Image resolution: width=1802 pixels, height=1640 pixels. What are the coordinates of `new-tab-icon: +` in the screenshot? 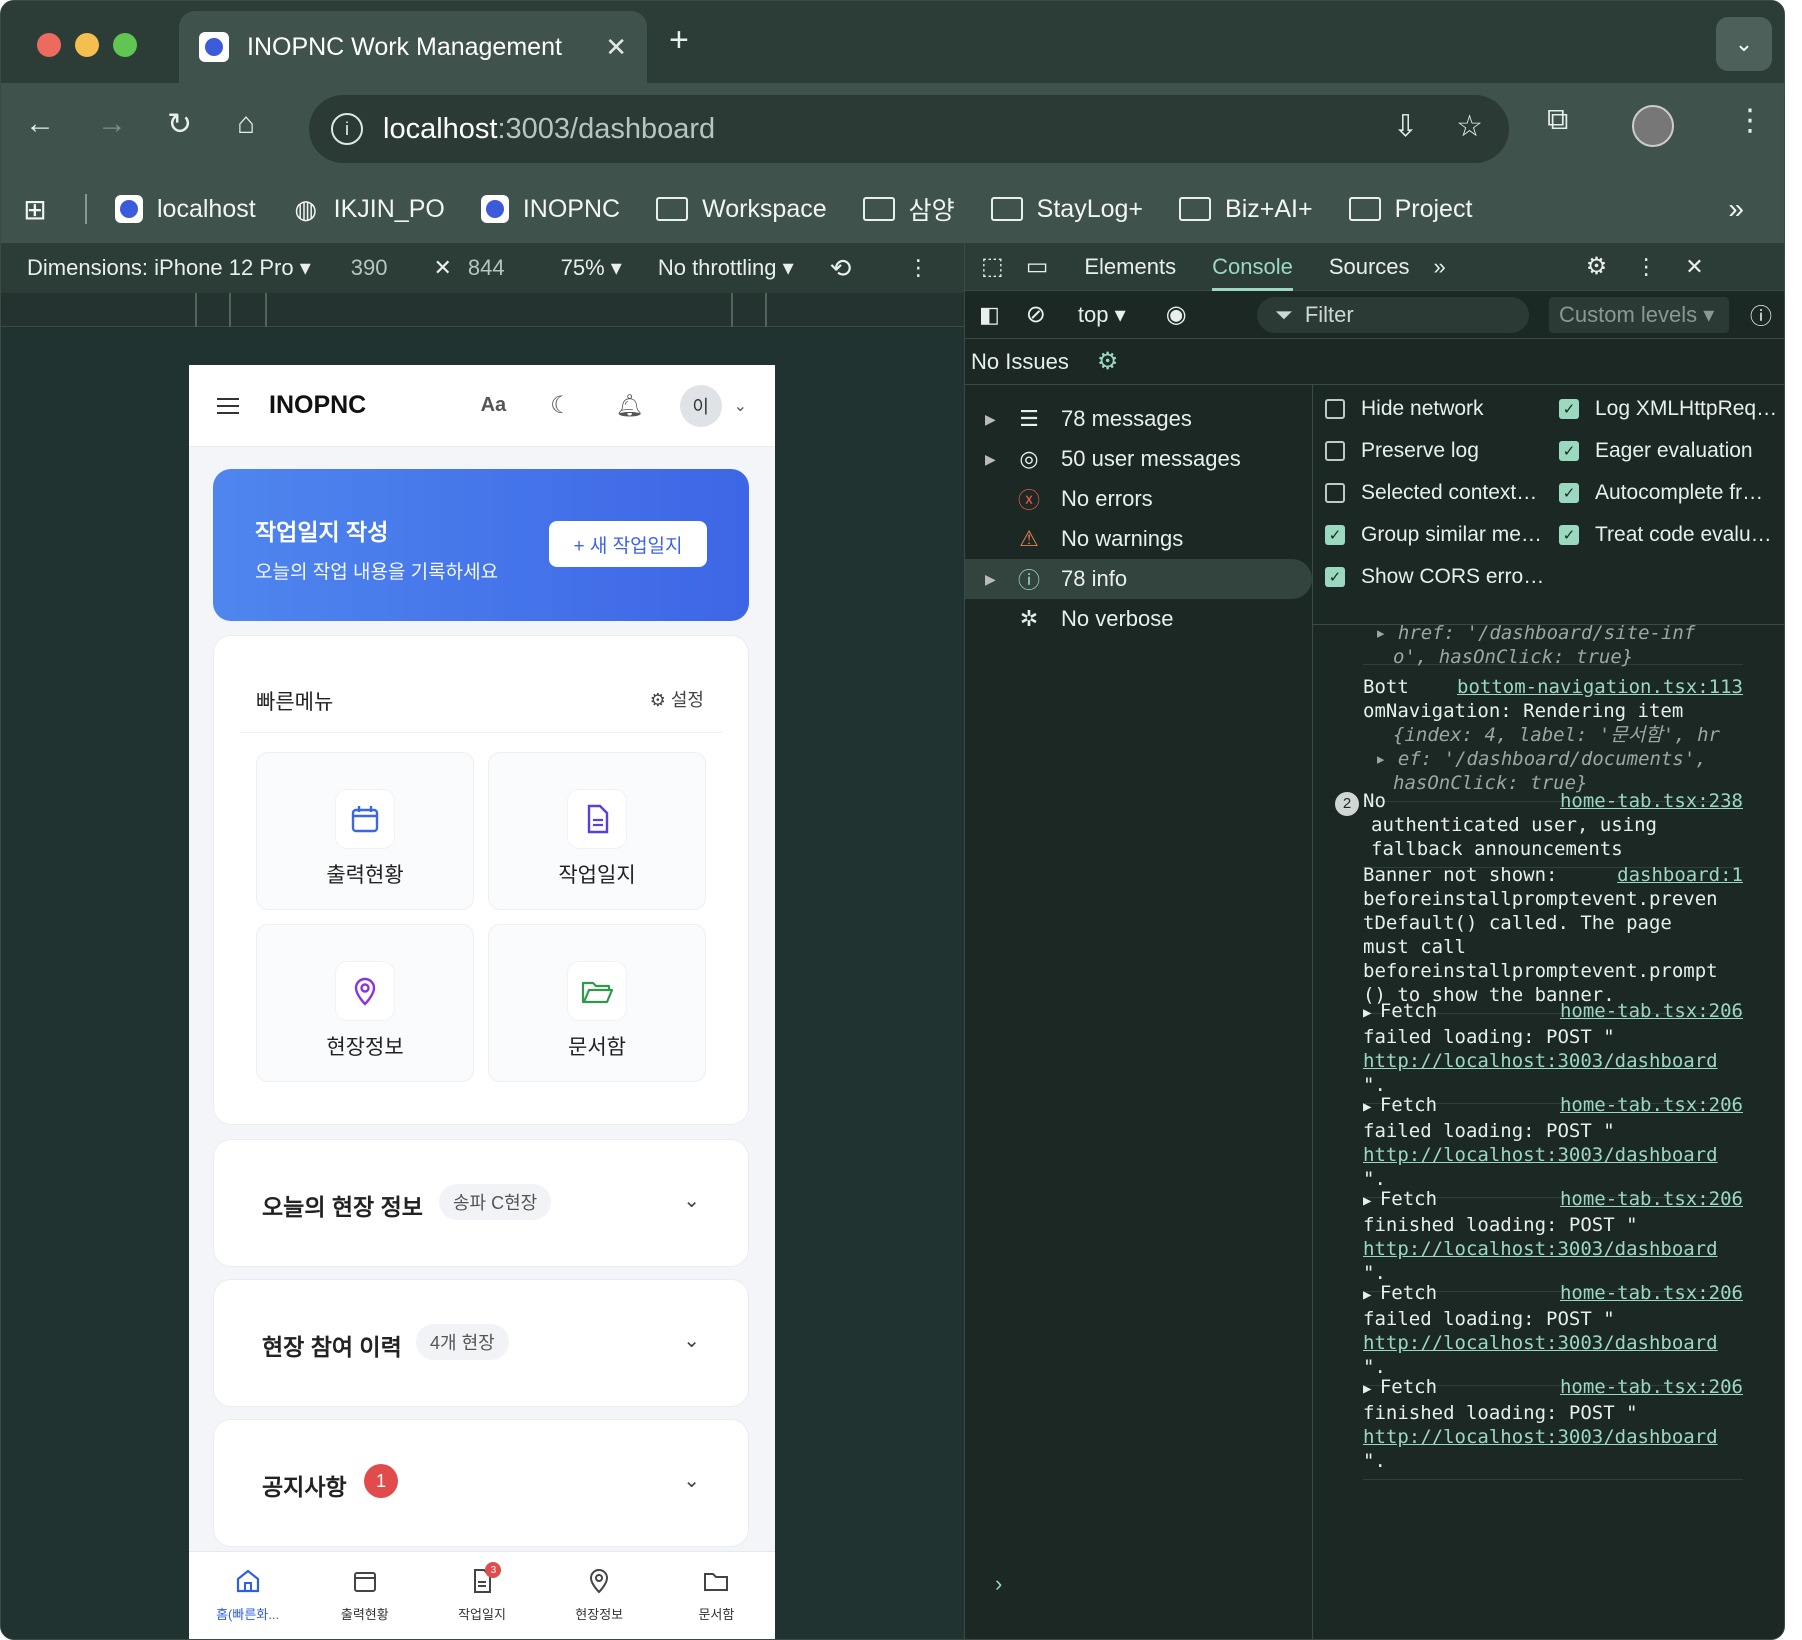 It's located at (679, 40).